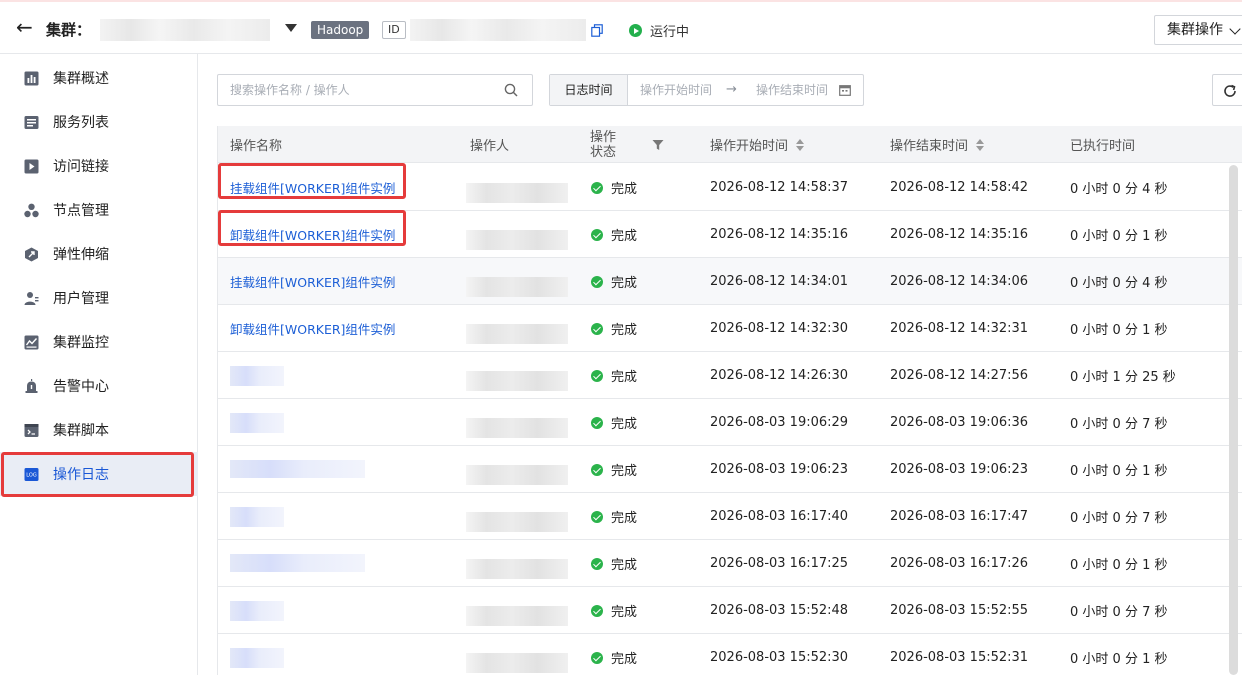 The image size is (1242, 675). I want to click on log-time-label: 日志时间, so click(589, 90).